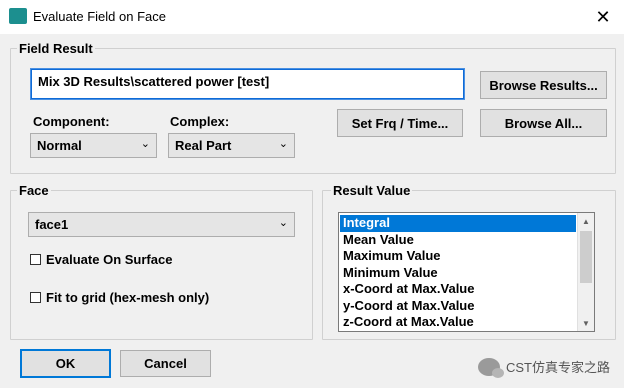 This screenshot has width=624, height=388. Describe the element at coordinates (458, 322) in the screenshot. I see `list-item: z-Coord at Max.Value` at that location.